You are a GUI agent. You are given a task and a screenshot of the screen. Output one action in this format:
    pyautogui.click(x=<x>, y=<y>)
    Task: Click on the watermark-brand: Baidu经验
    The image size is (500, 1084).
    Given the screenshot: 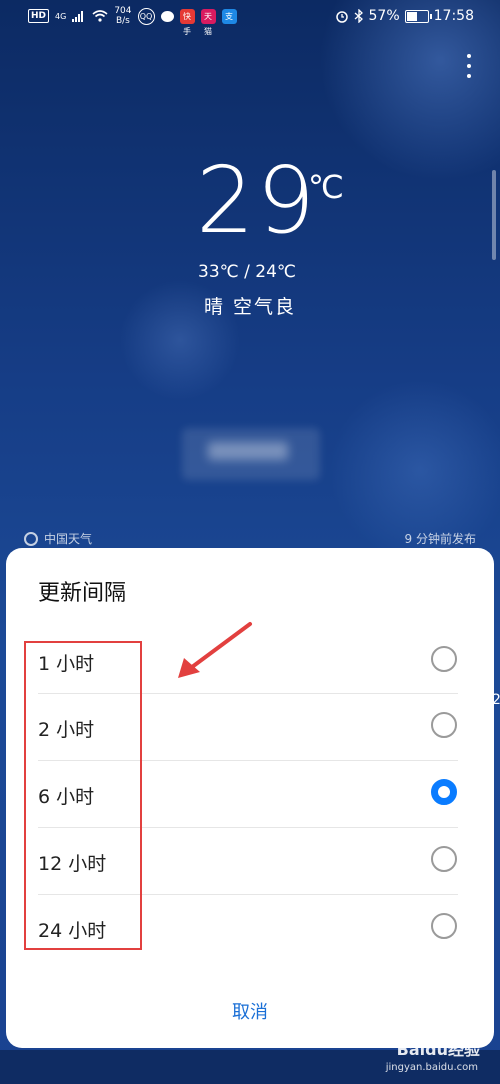 What is the action you would take?
    pyautogui.click(x=438, y=1049)
    